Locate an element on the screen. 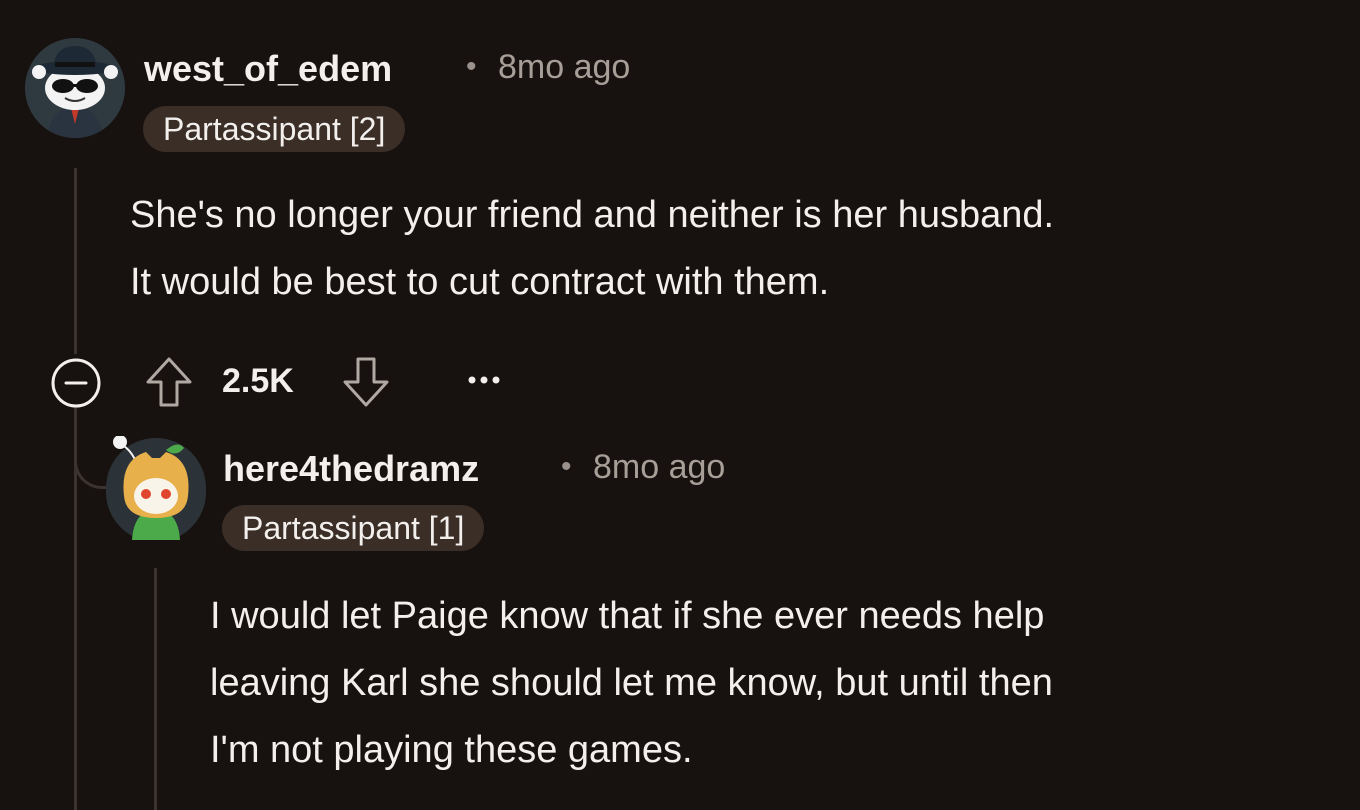 The width and height of the screenshot is (1360, 810). panda-agent-avatar-icon is located at coordinates (75, 88).